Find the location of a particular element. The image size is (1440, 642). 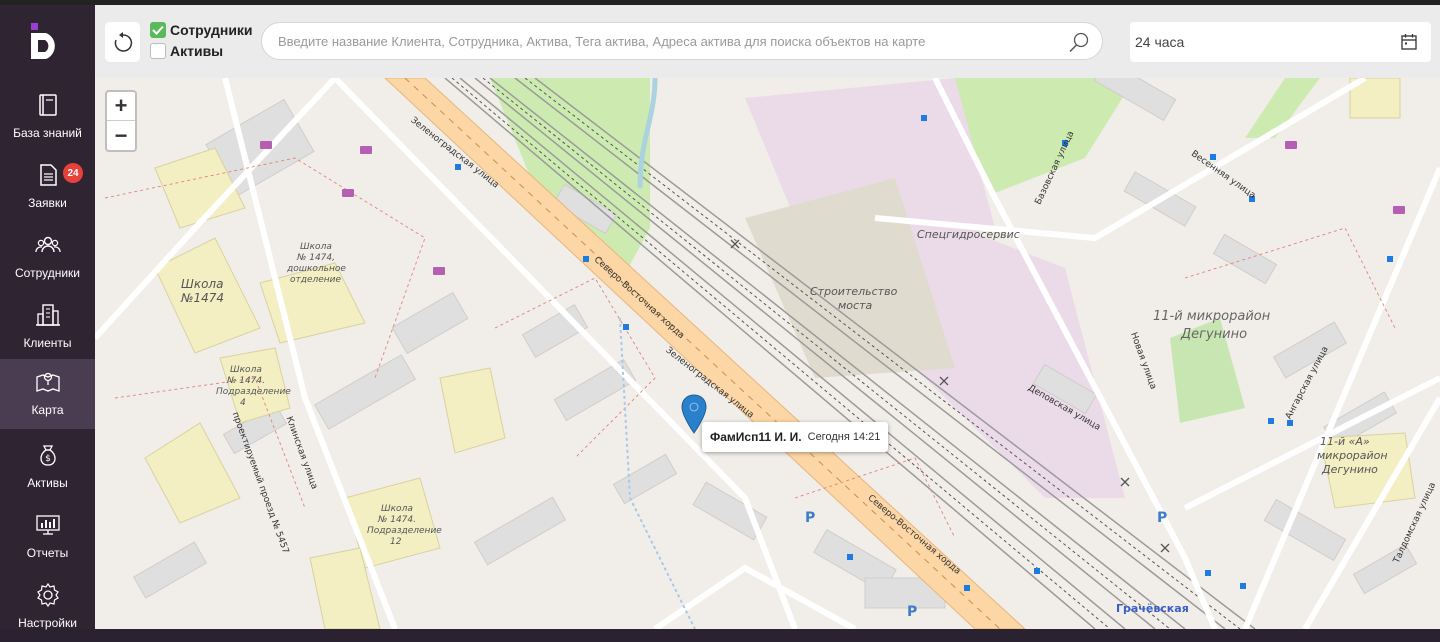

document-icon is located at coordinates (48, 175).